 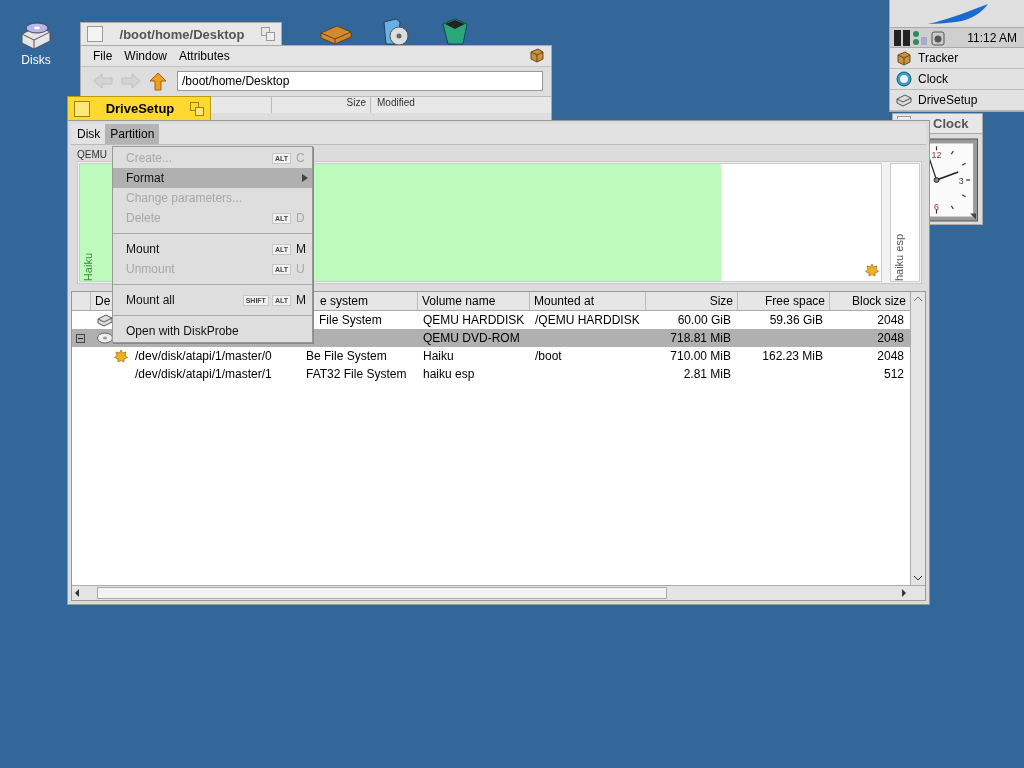 What do you see at coordinates (302, 249) in the screenshot?
I see `shortcut-key: M` at bounding box center [302, 249].